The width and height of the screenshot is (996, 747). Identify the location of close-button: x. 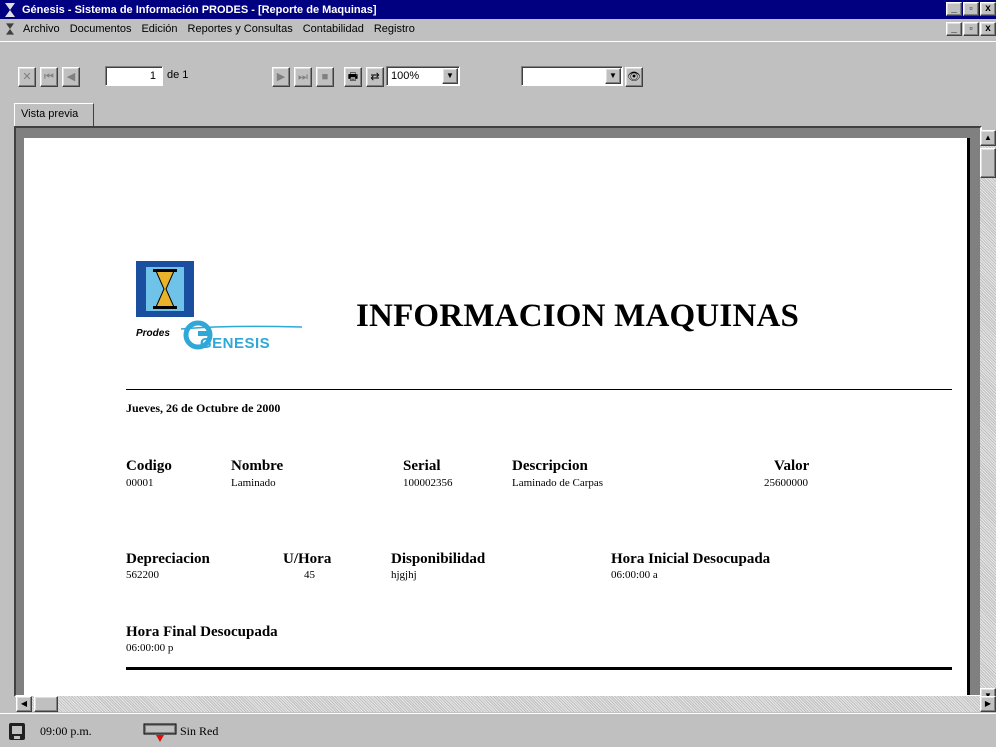
(988, 9).